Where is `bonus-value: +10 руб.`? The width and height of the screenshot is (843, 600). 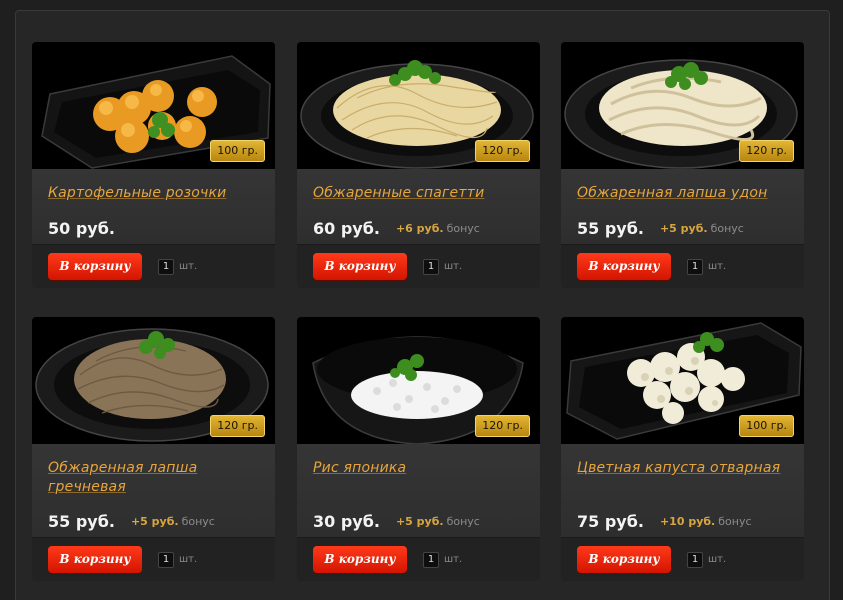 bonus-value: +10 руб. is located at coordinates (687, 521).